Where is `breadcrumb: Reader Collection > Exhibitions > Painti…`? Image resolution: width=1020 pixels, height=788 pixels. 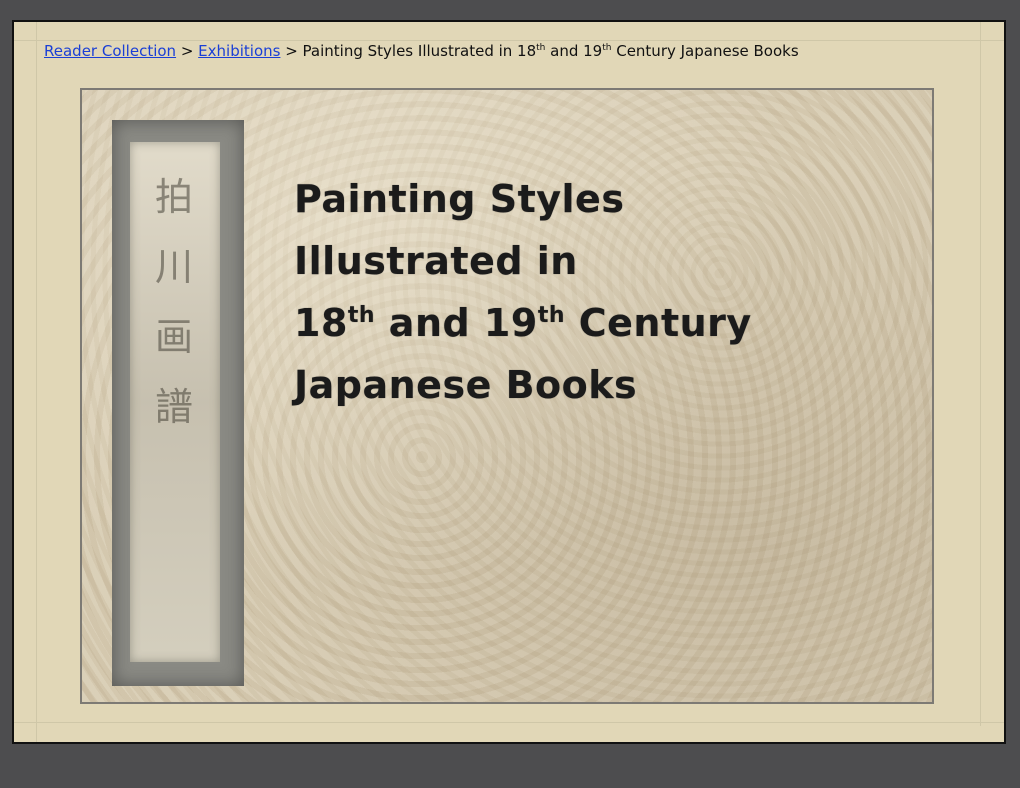
breadcrumb: Reader Collection > Exhibitions > Painti… is located at coordinates (421, 51).